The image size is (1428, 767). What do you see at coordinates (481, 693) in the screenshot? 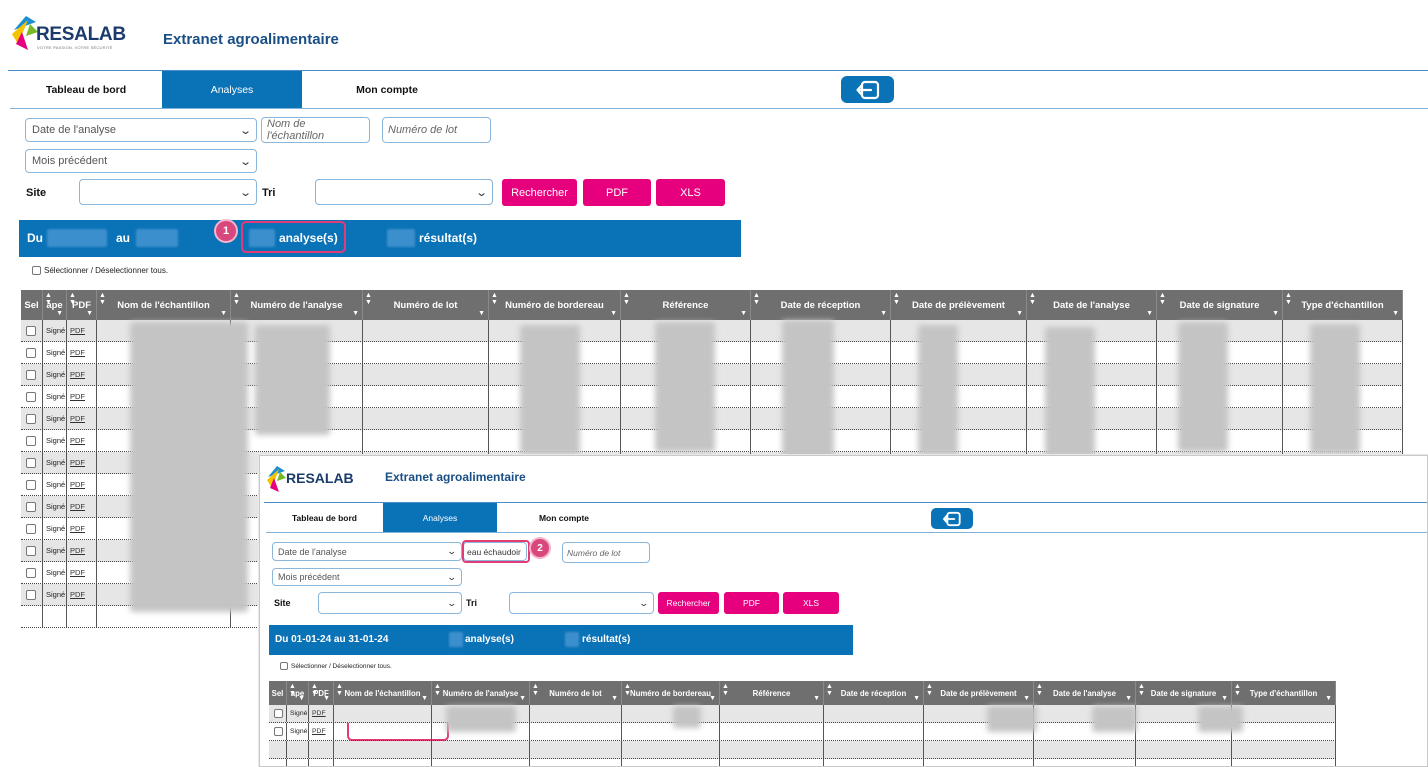
I see `column-header-numero-de-l-analyse: ▲▼ Numéro de l'analyse ▼` at bounding box center [481, 693].